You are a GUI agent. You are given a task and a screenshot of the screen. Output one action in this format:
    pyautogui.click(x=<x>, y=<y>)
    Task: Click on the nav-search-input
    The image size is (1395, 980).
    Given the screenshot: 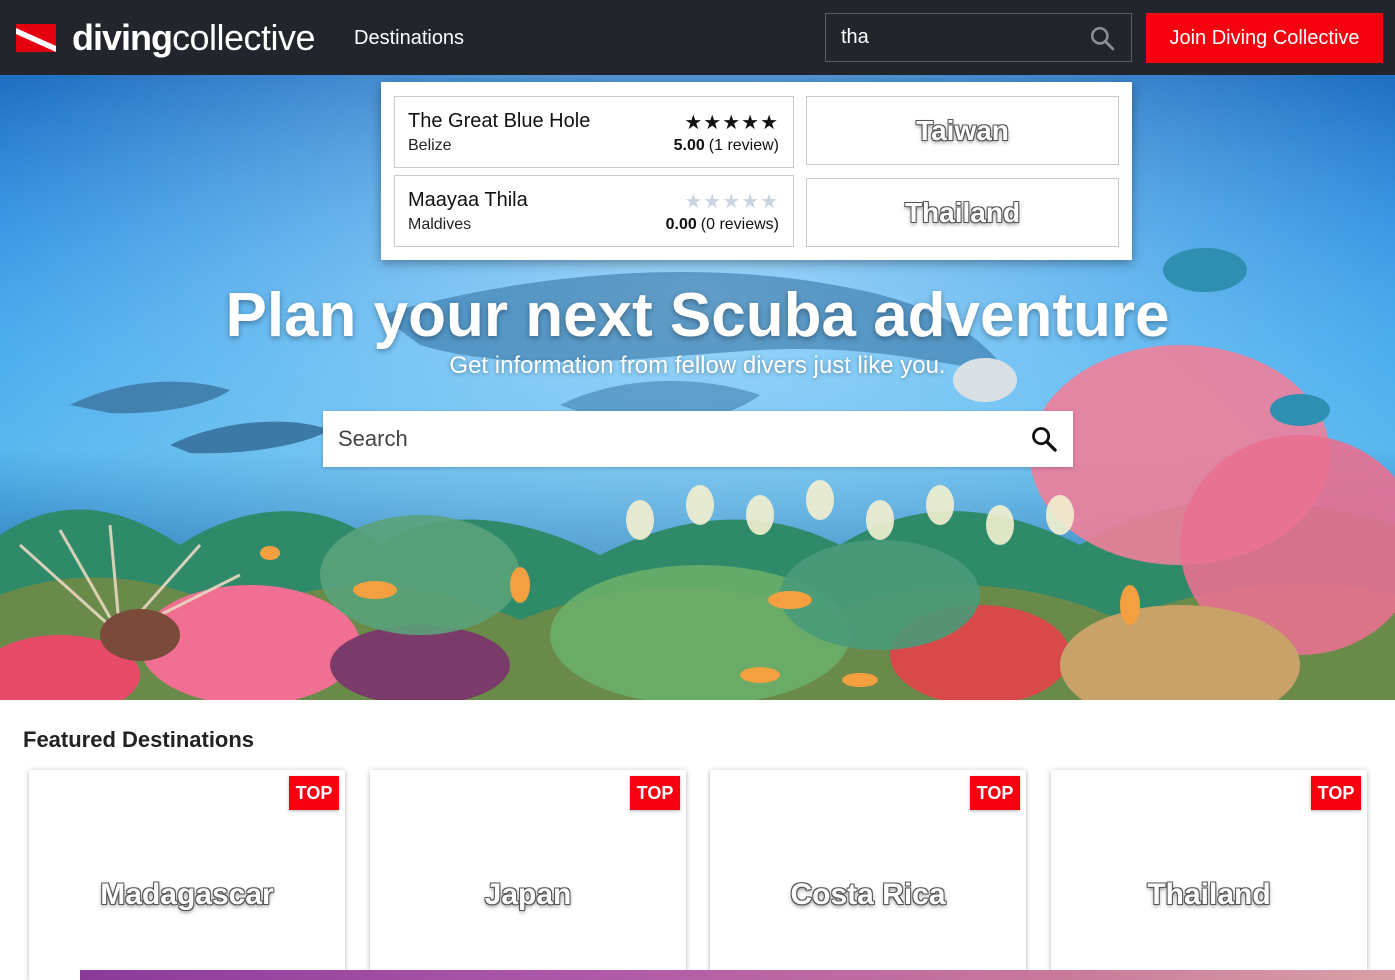 What is the action you would take?
    pyautogui.click(x=956, y=37)
    